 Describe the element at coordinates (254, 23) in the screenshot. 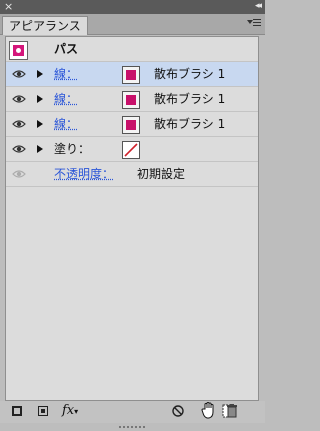

I see `panel-menu-icon` at that location.